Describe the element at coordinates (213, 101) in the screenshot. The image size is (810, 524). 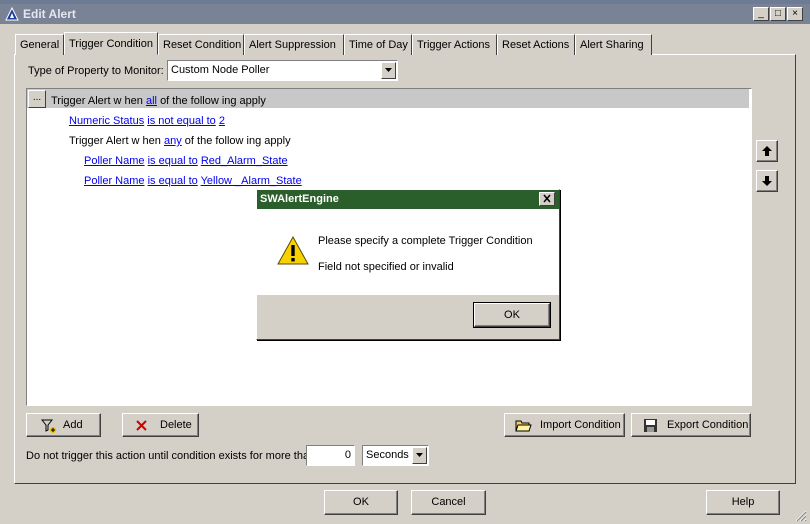
I see `condition-root-suffix: of the follow ing apply` at that location.